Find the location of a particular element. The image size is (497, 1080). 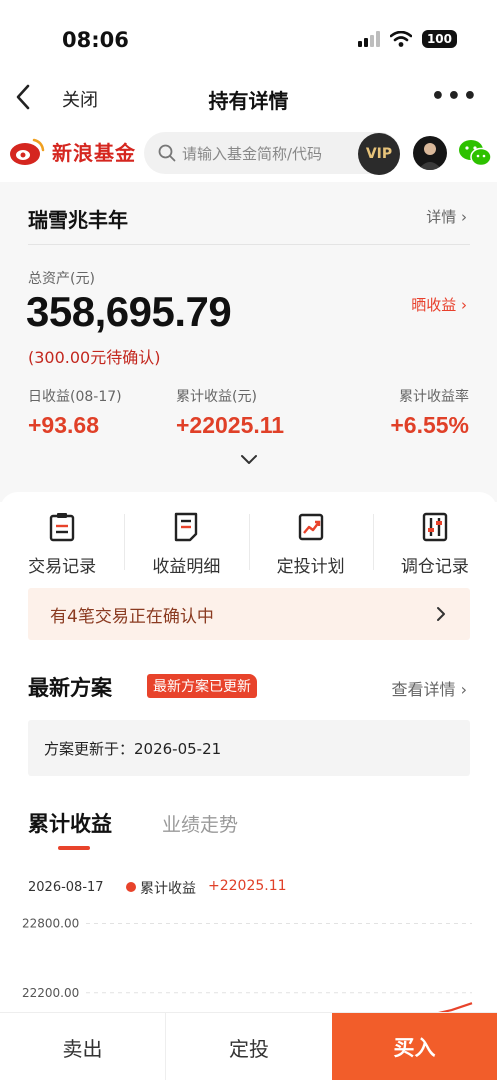

cumulative-rate-stat: 累计收益率 +6.55% is located at coordinates (429, 412).